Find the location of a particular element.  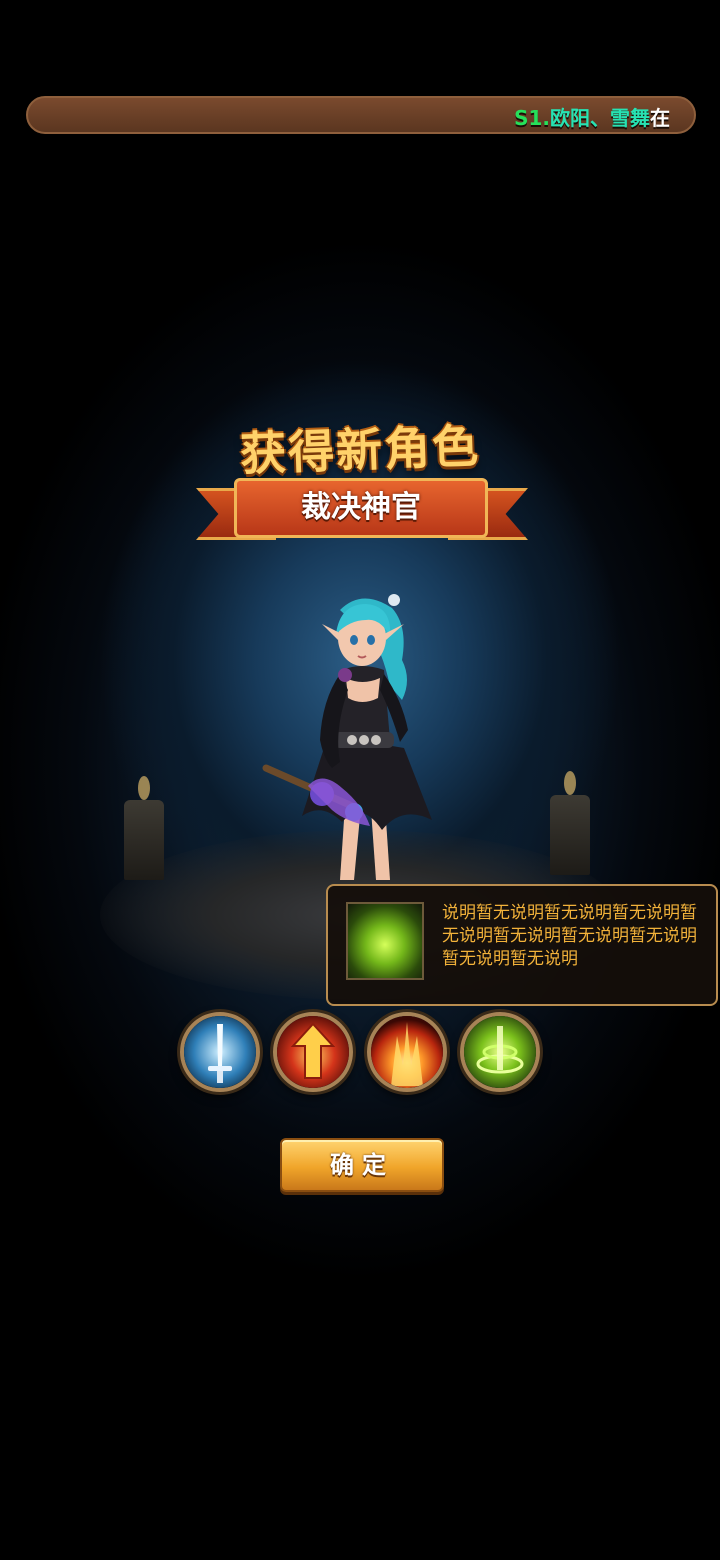

marquee-player-name: 欧阳、雪舞 is located at coordinates (600, 118).